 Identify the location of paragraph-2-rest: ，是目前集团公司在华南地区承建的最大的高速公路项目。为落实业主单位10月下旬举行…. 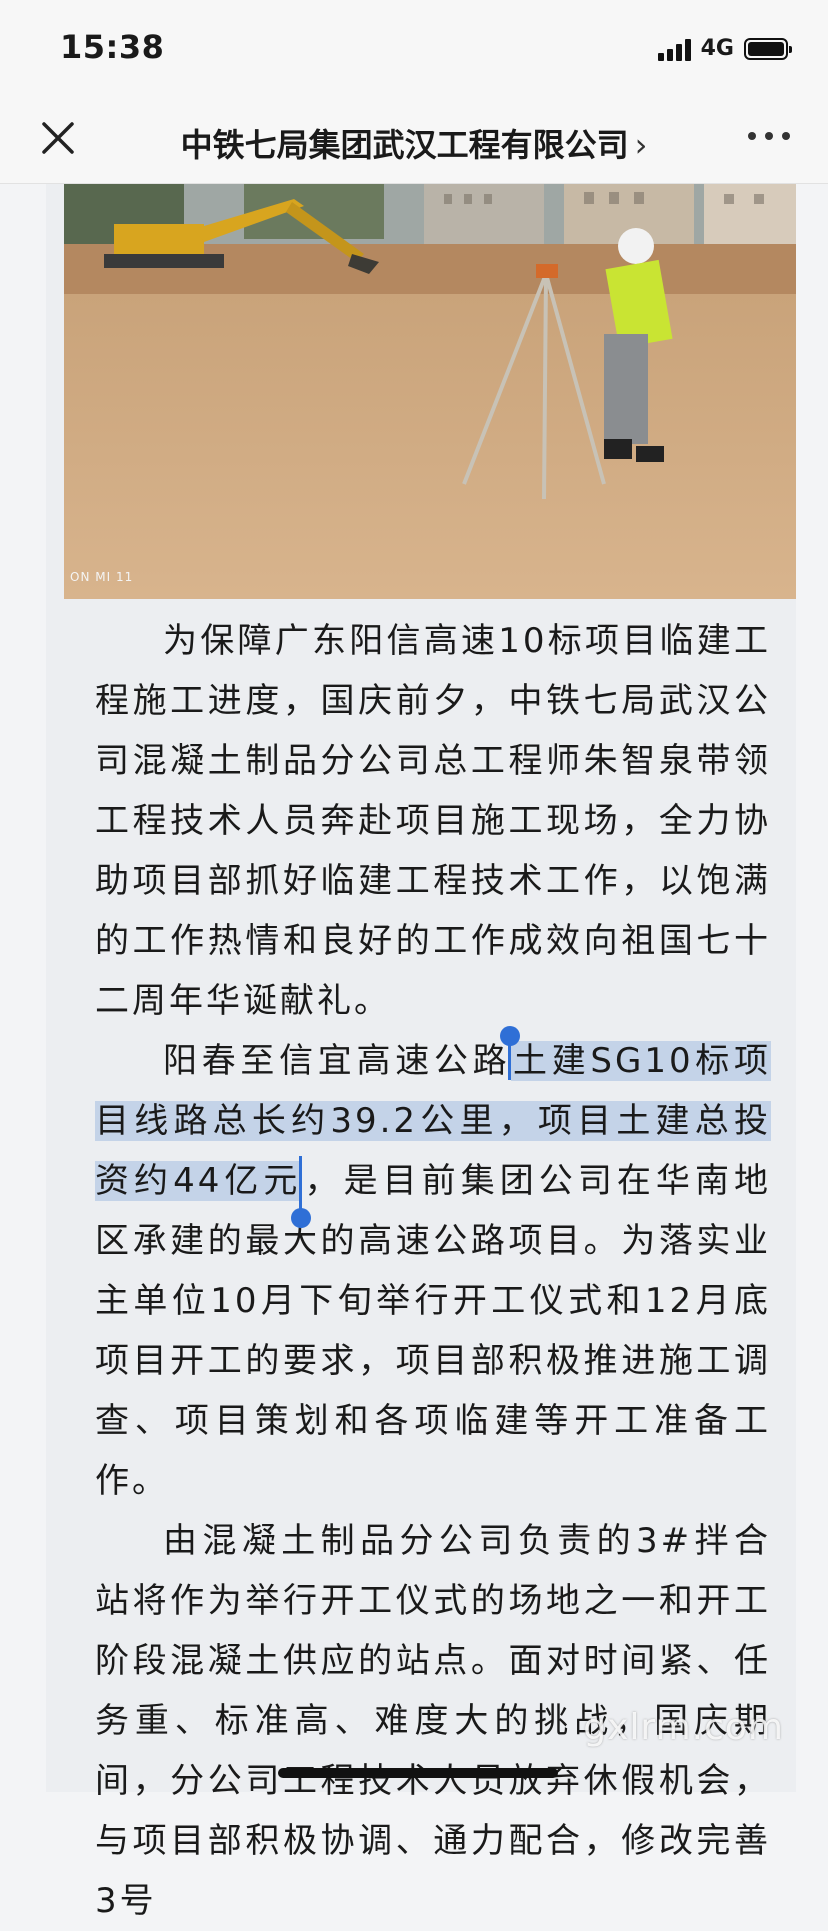
(433, 1331).